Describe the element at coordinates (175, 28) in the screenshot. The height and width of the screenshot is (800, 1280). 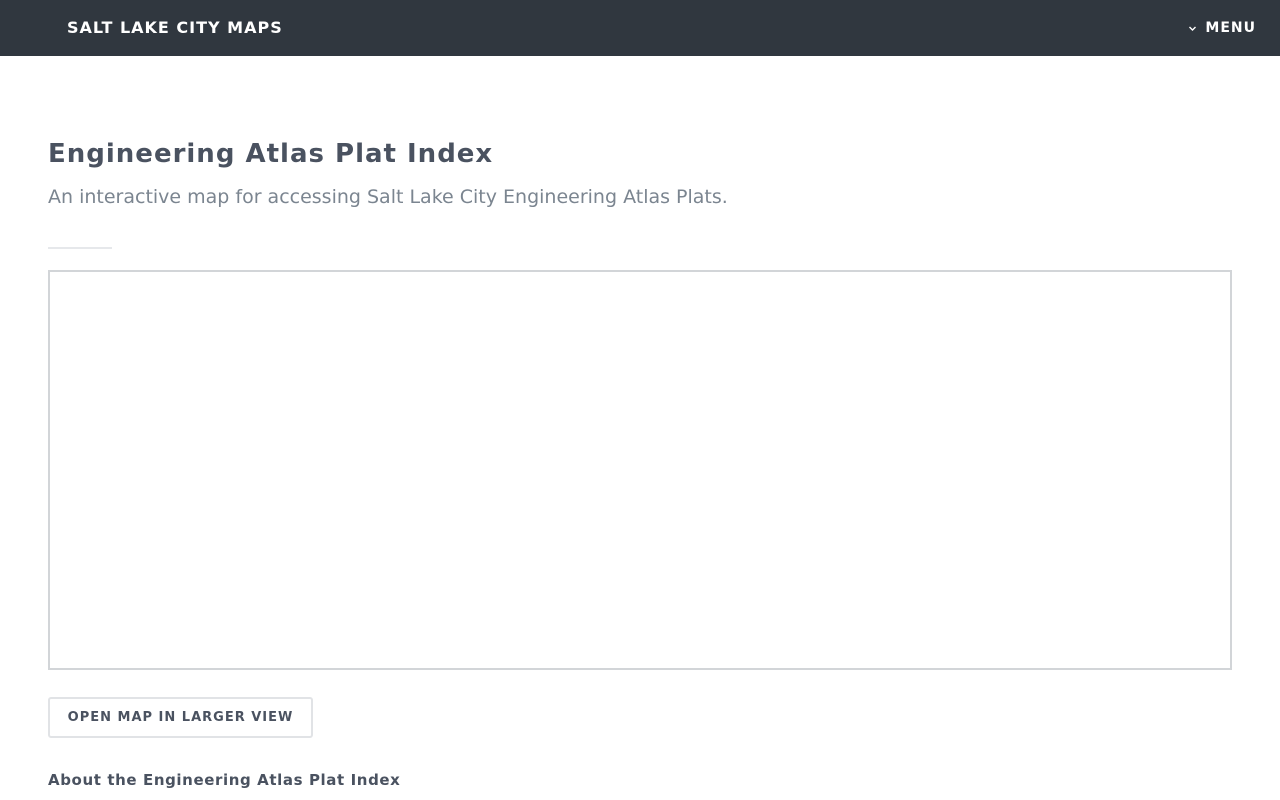
I see `site-title-link: SALT LAKE CITY MAPS` at that location.